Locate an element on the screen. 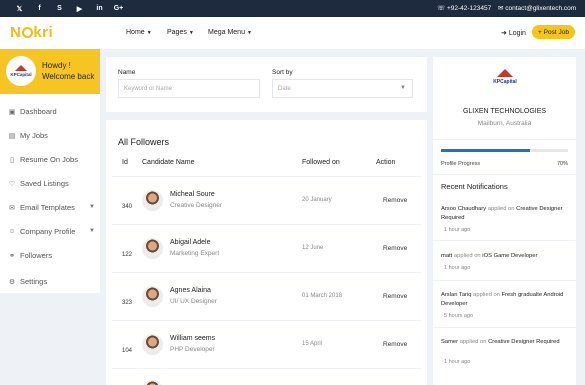 The width and height of the screenshot is (585, 385). site-logo: Nkri is located at coordinates (31, 32).